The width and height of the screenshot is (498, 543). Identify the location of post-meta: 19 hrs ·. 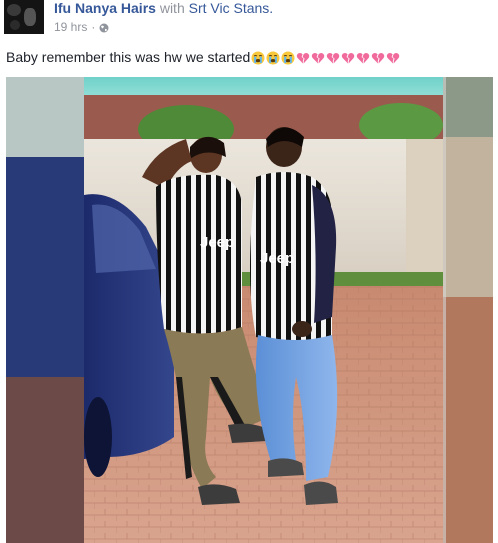
(81, 27).